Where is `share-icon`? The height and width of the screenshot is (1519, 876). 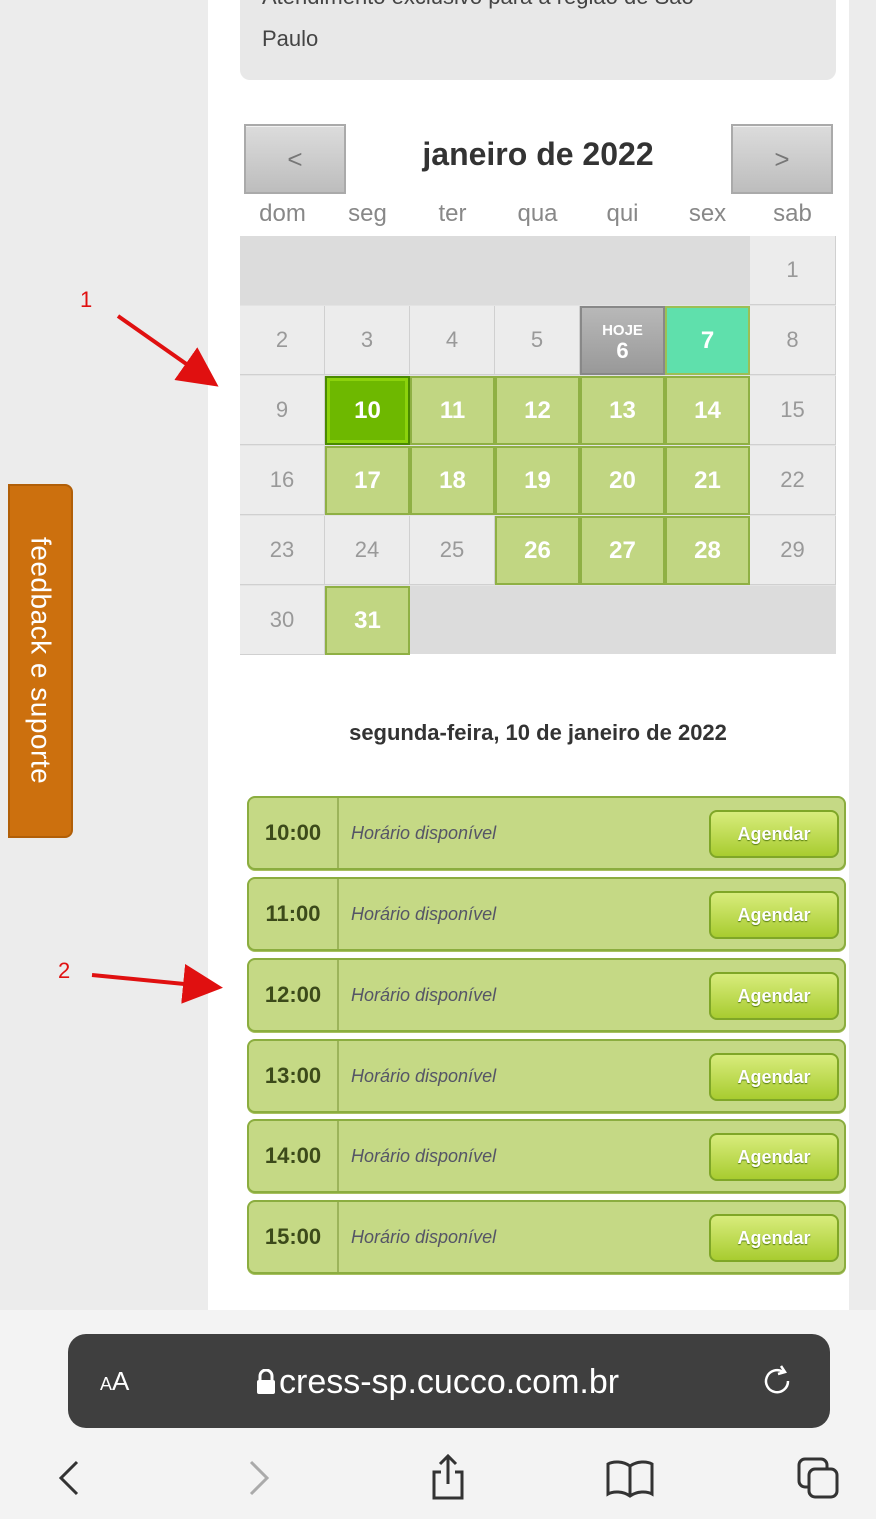
share-icon is located at coordinates (448, 1478).